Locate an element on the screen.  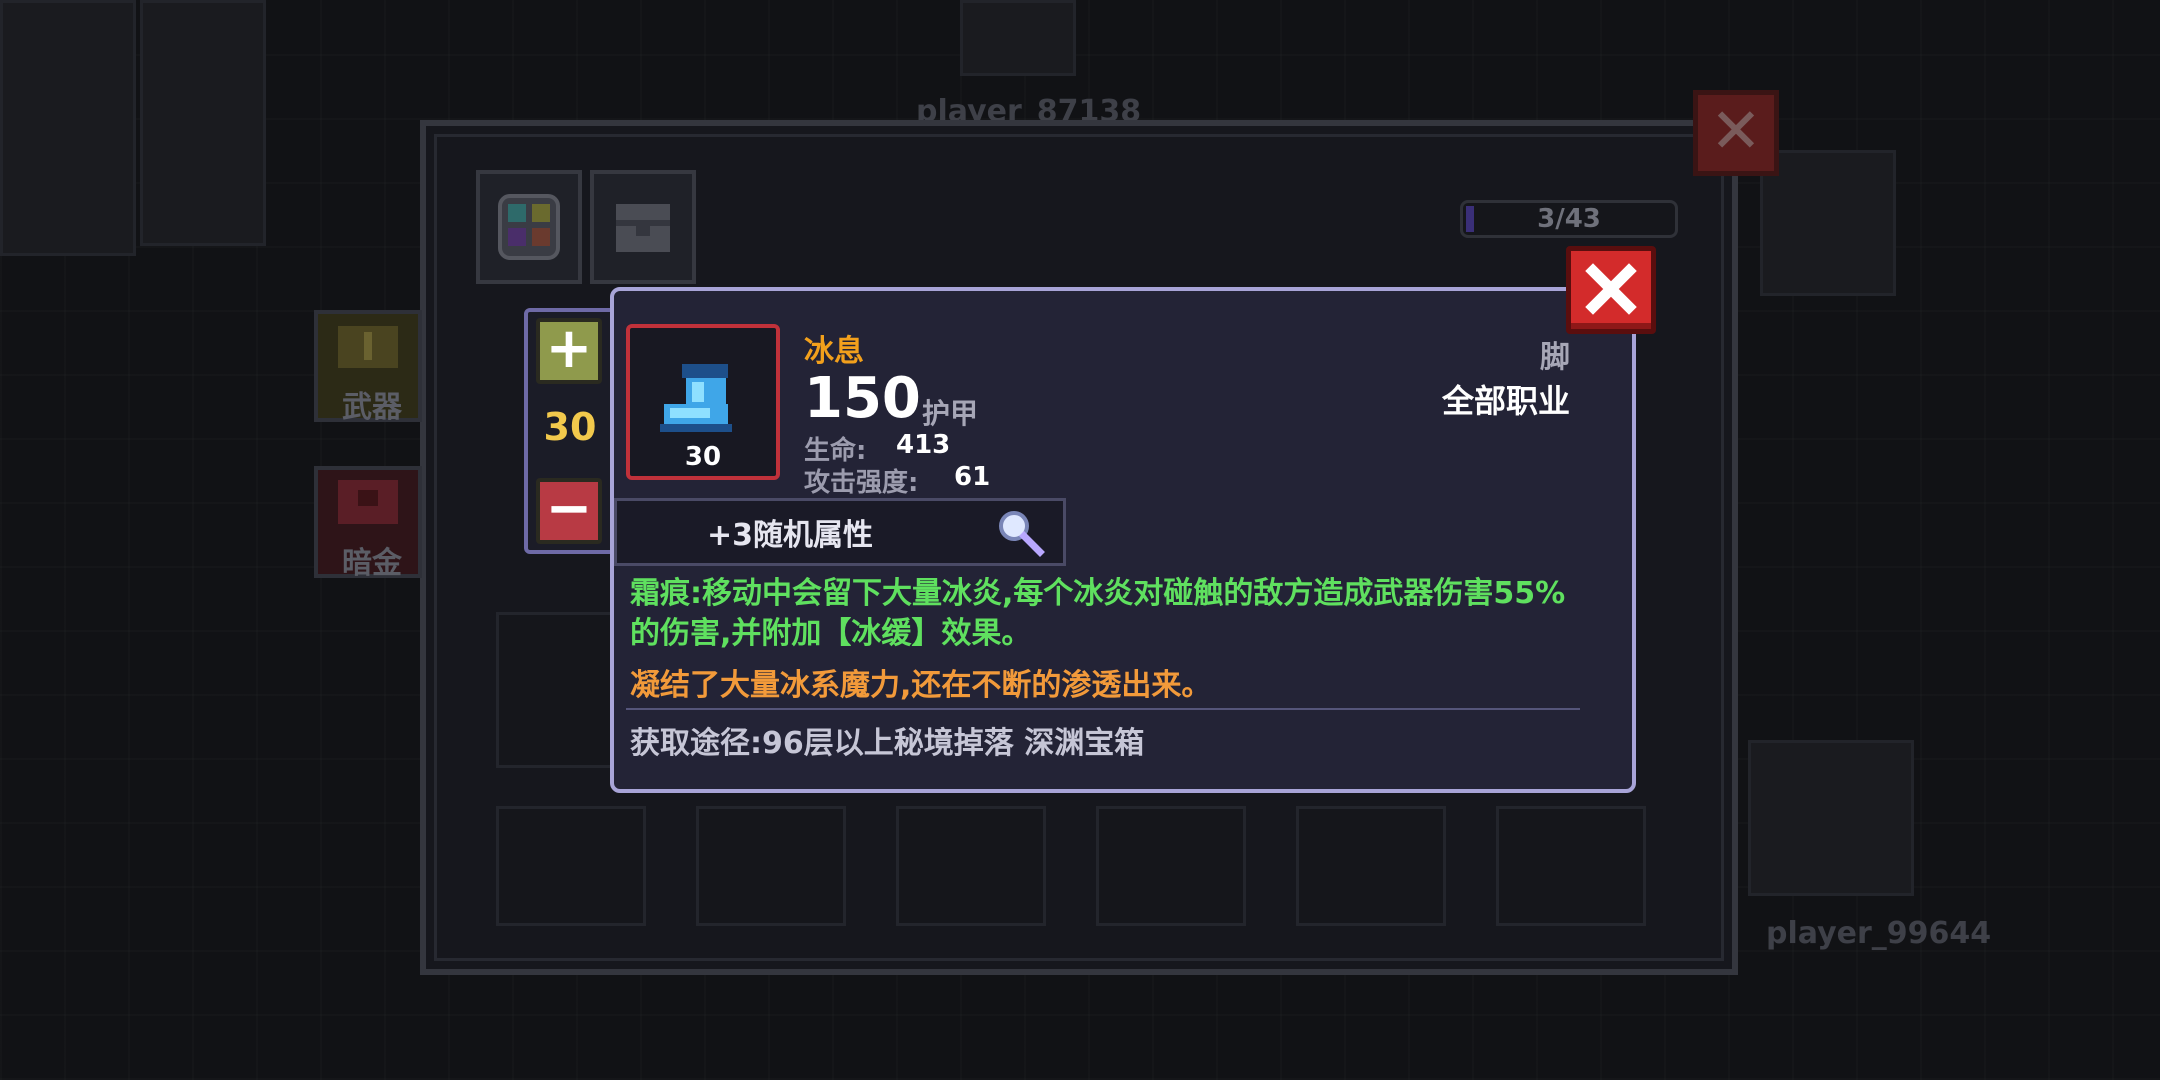
tooltip-divider is located at coordinates (1103, 709).